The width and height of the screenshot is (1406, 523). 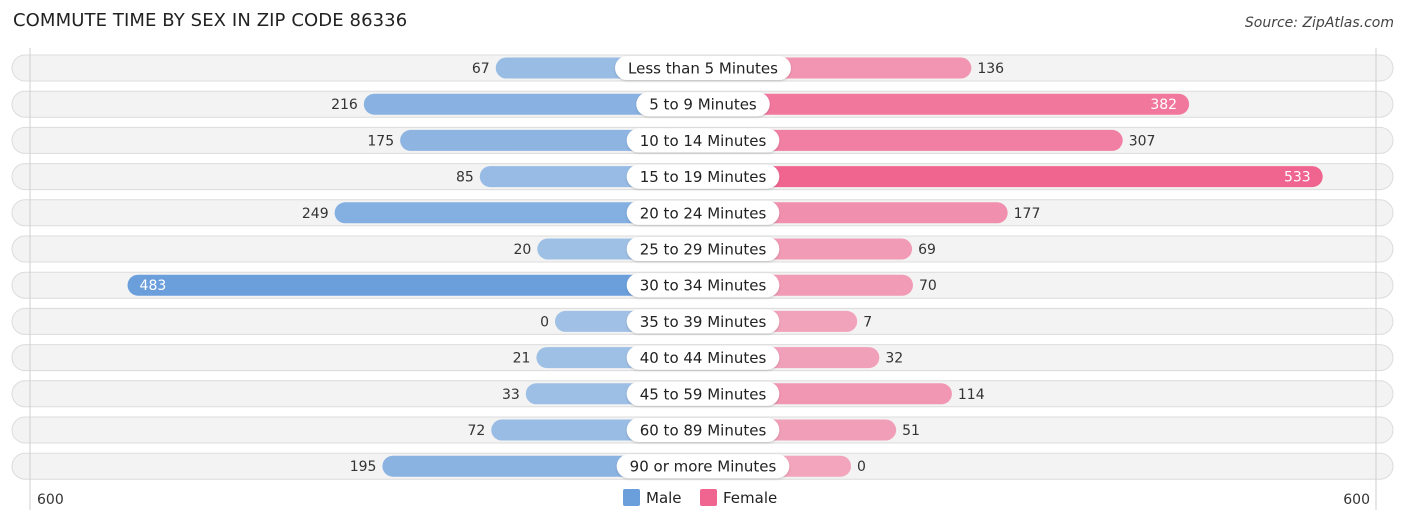 What do you see at coordinates (703, 250) in the screenshot?
I see `category-label: 25 to 29 Minutes` at bounding box center [703, 250].